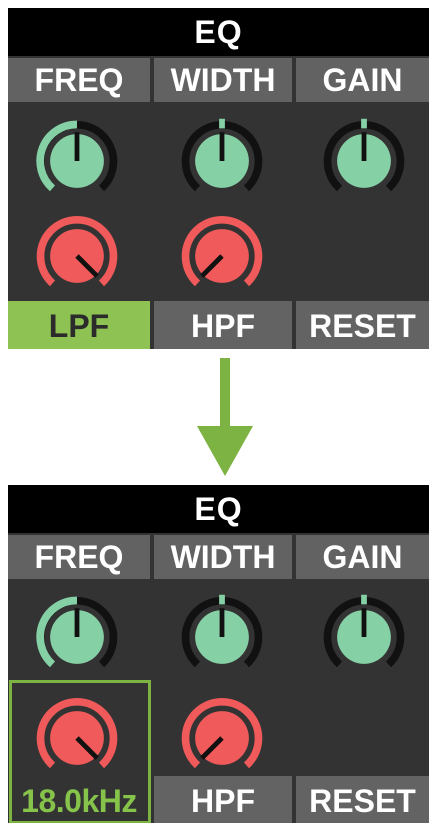 Image resolution: width=429 pixels, height=823 pixels. Describe the element at coordinates (79, 801) in the screenshot. I see `lpf-frequency-readout: 18.0kHz` at that location.